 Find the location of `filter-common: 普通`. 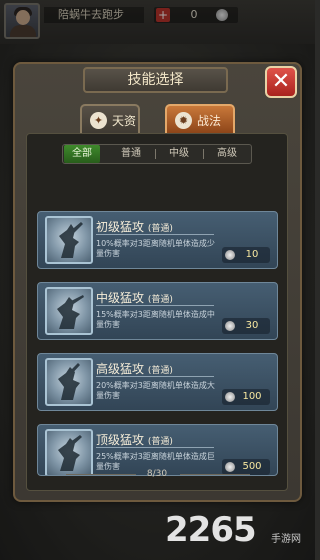

filter-common: 普通 is located at coordinates (131, 154).